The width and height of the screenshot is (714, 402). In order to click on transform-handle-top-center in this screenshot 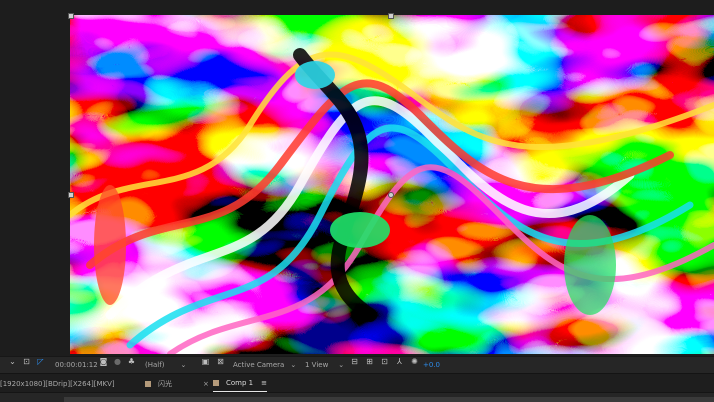, I will do `click(391, 16)`.